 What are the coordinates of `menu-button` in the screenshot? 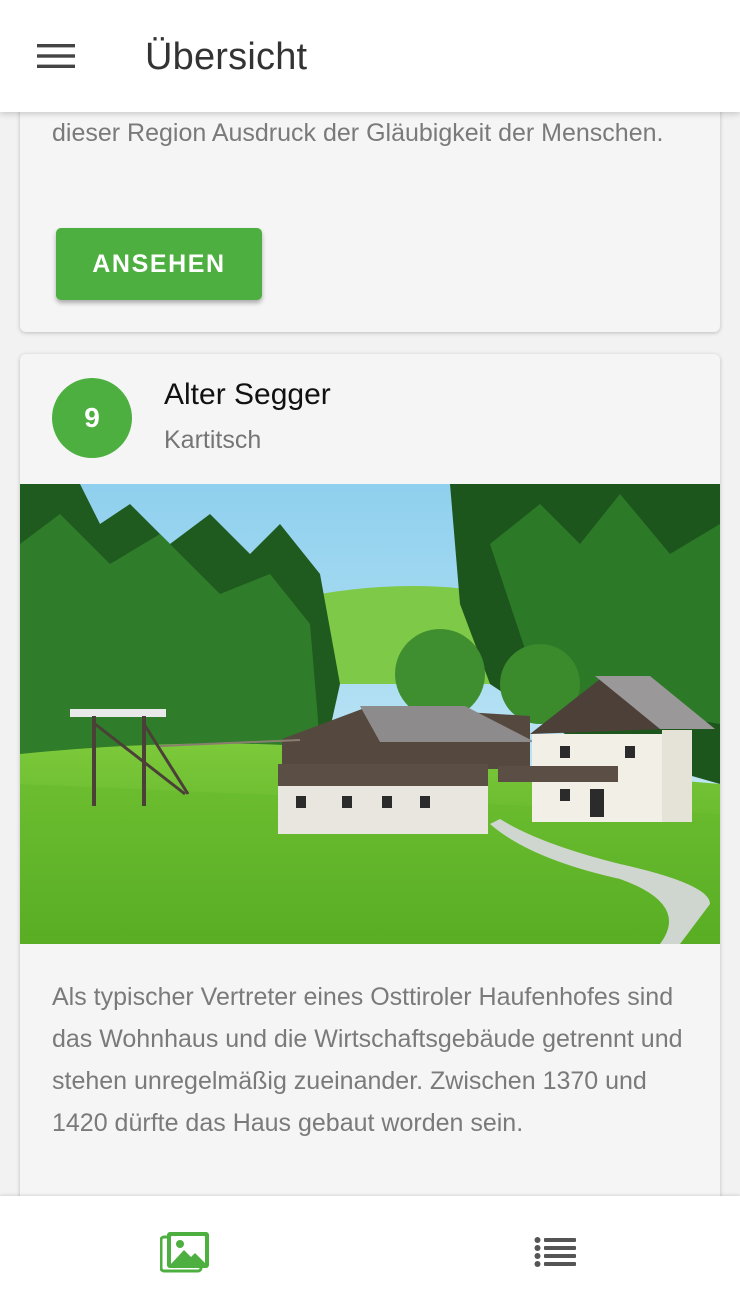 It's located at (56, 56).